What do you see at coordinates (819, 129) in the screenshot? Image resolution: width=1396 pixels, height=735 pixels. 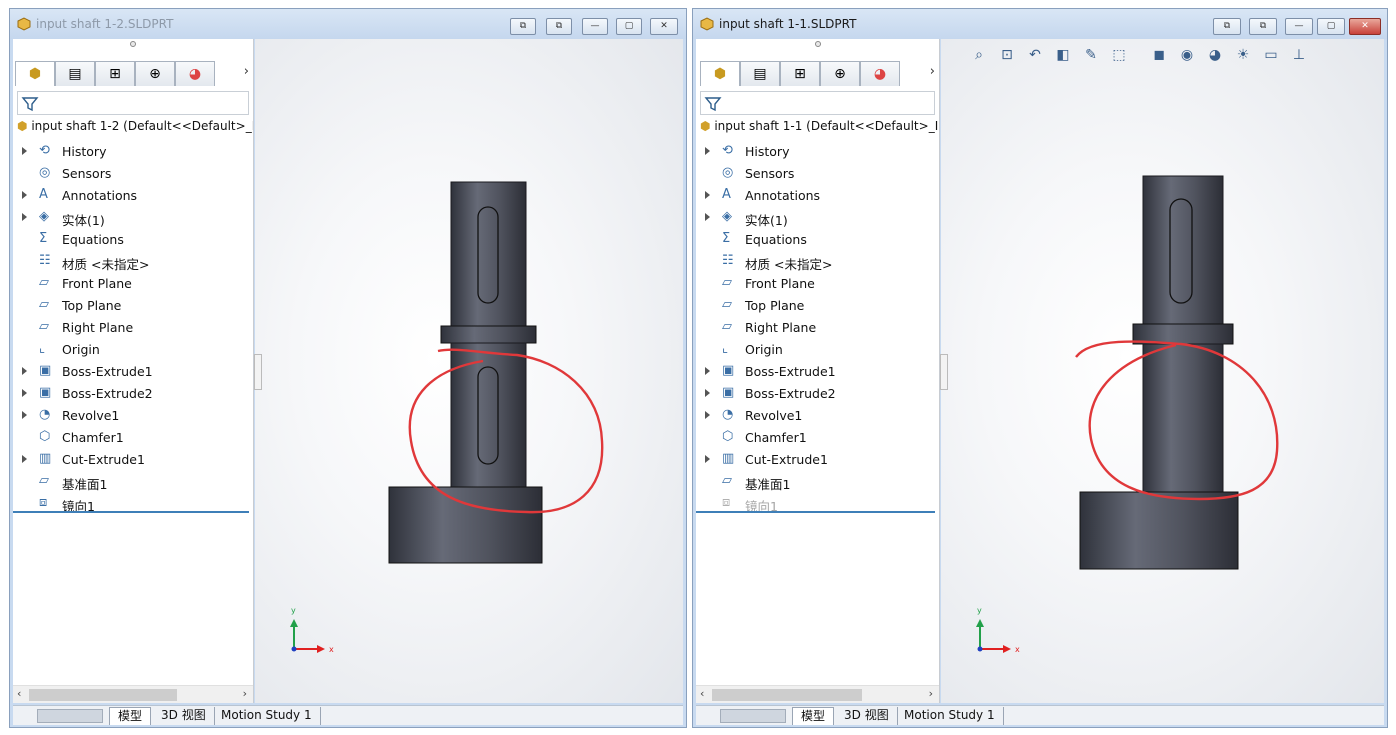 I see `tree-root-part: ⬢ input shaft 1-1 (Default<<Default>_I` at bounding box center [819, 129].